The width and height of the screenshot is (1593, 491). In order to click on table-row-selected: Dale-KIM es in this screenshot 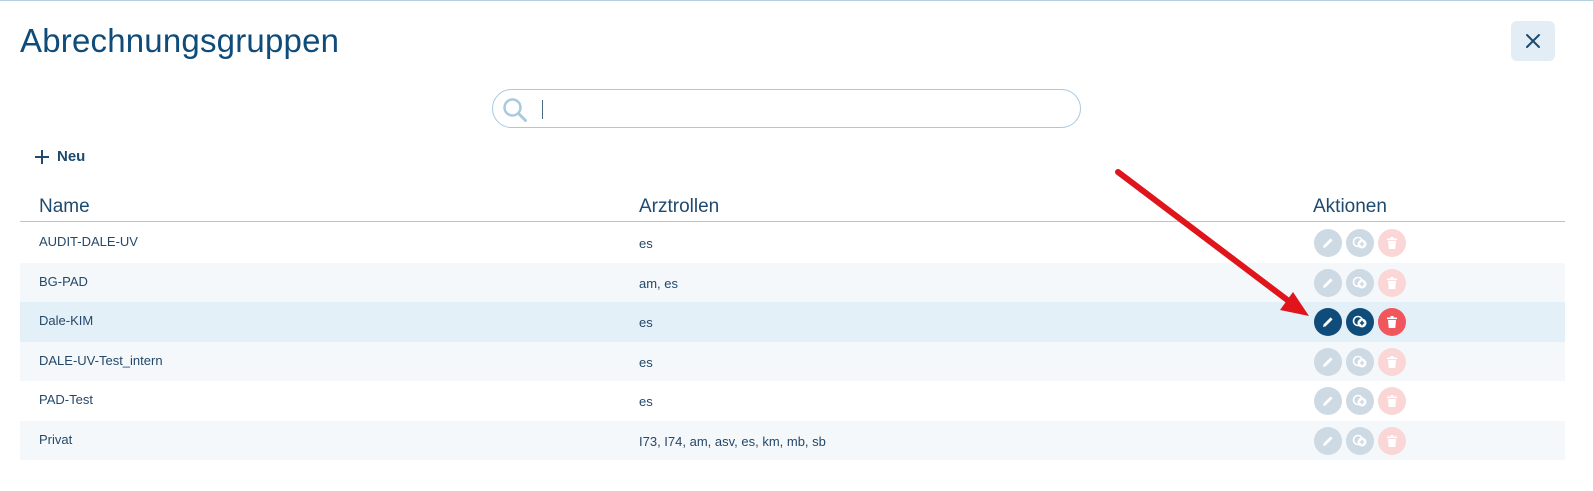, I will do `click(792, 322)`.